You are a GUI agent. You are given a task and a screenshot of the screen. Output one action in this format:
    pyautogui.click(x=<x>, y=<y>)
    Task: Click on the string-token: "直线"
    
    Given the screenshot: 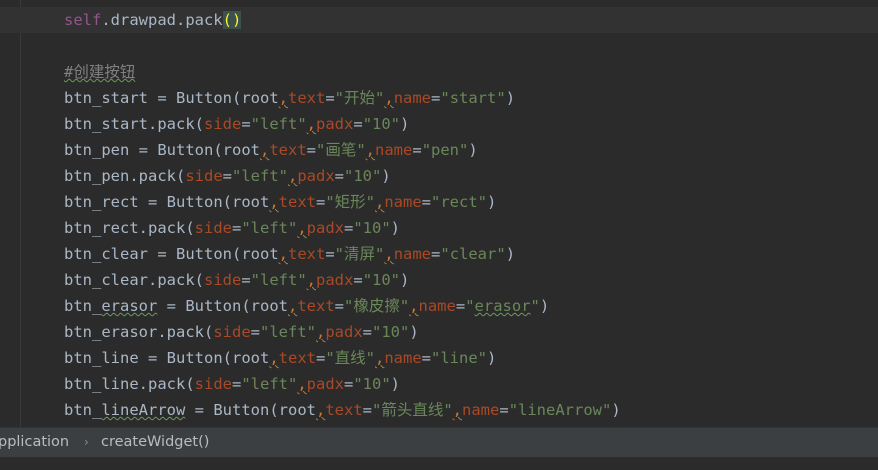 What is the action you would take?
    pyautogui.click(x=350, y=358)
    